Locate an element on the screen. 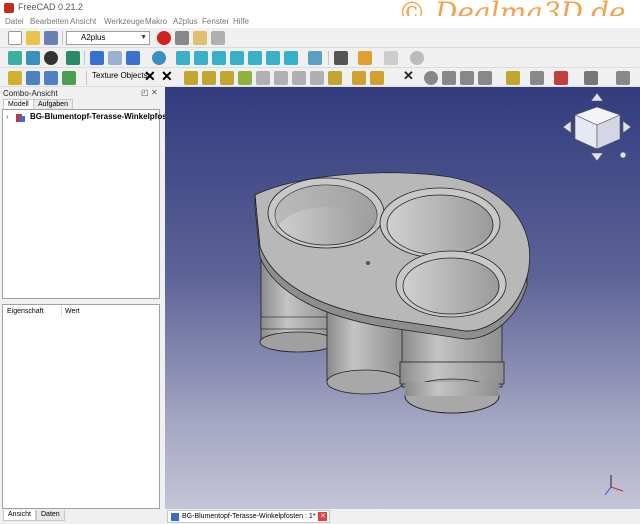  toolbar-file: A2plus ▼ is located at coordinates (320, 38).